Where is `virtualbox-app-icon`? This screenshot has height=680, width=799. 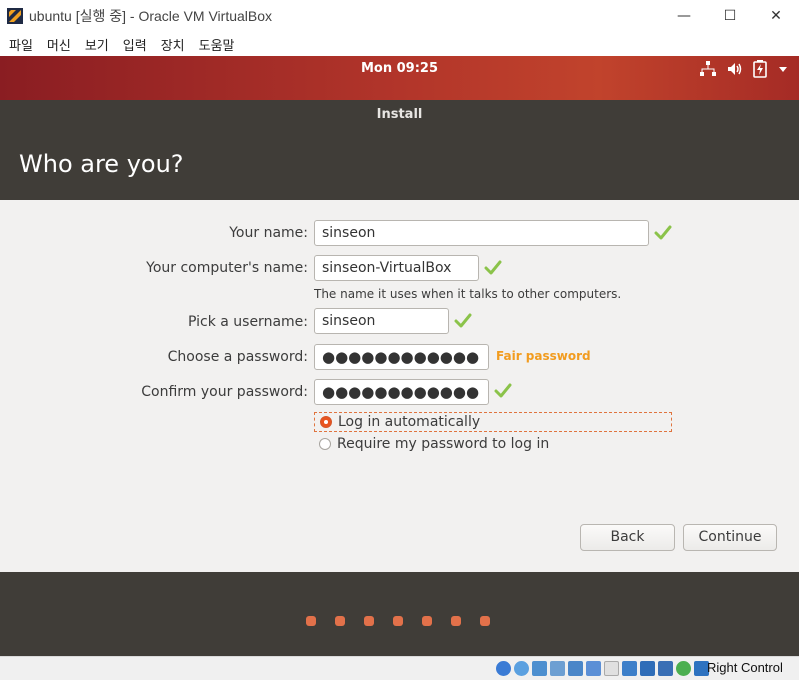
virtualbox-app-icon is located at coordinates (15, 16).